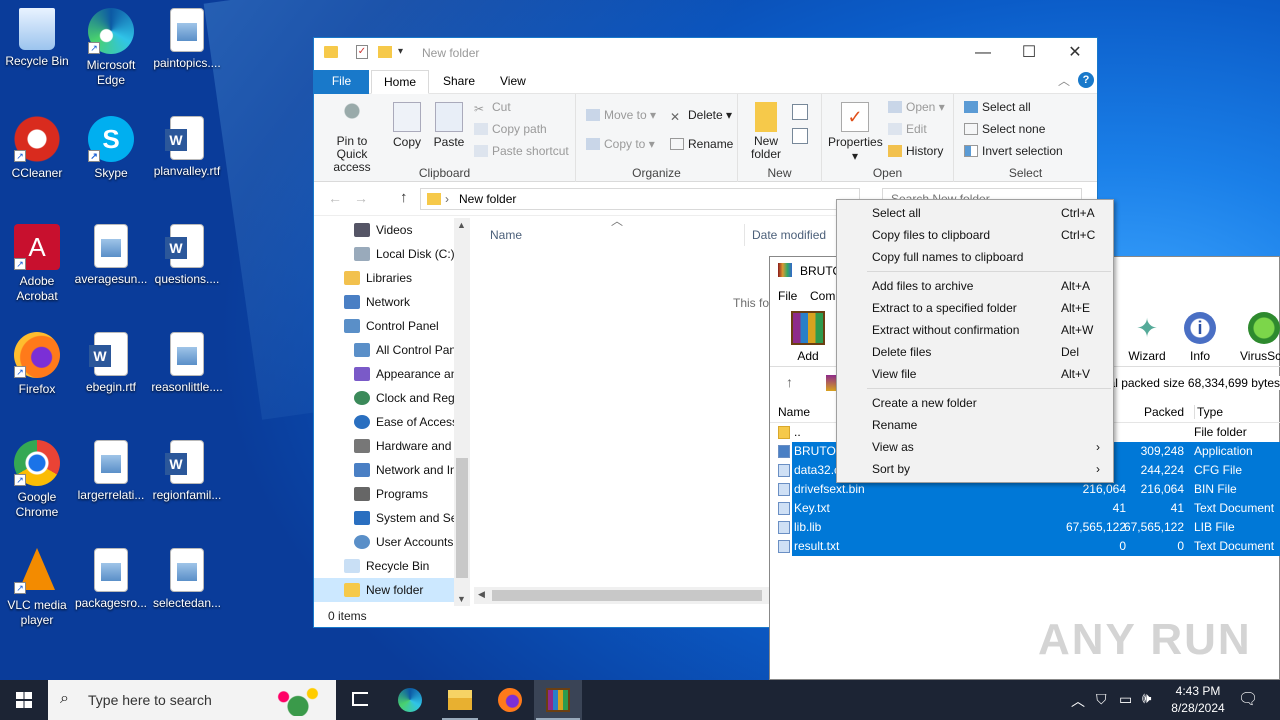  What do you see at coordinates (975, 330) in the screenshot?
I see `menu-item-extract-without-confirmation: Extract without confirmation Alt+W` at bounding box center [975, 330].